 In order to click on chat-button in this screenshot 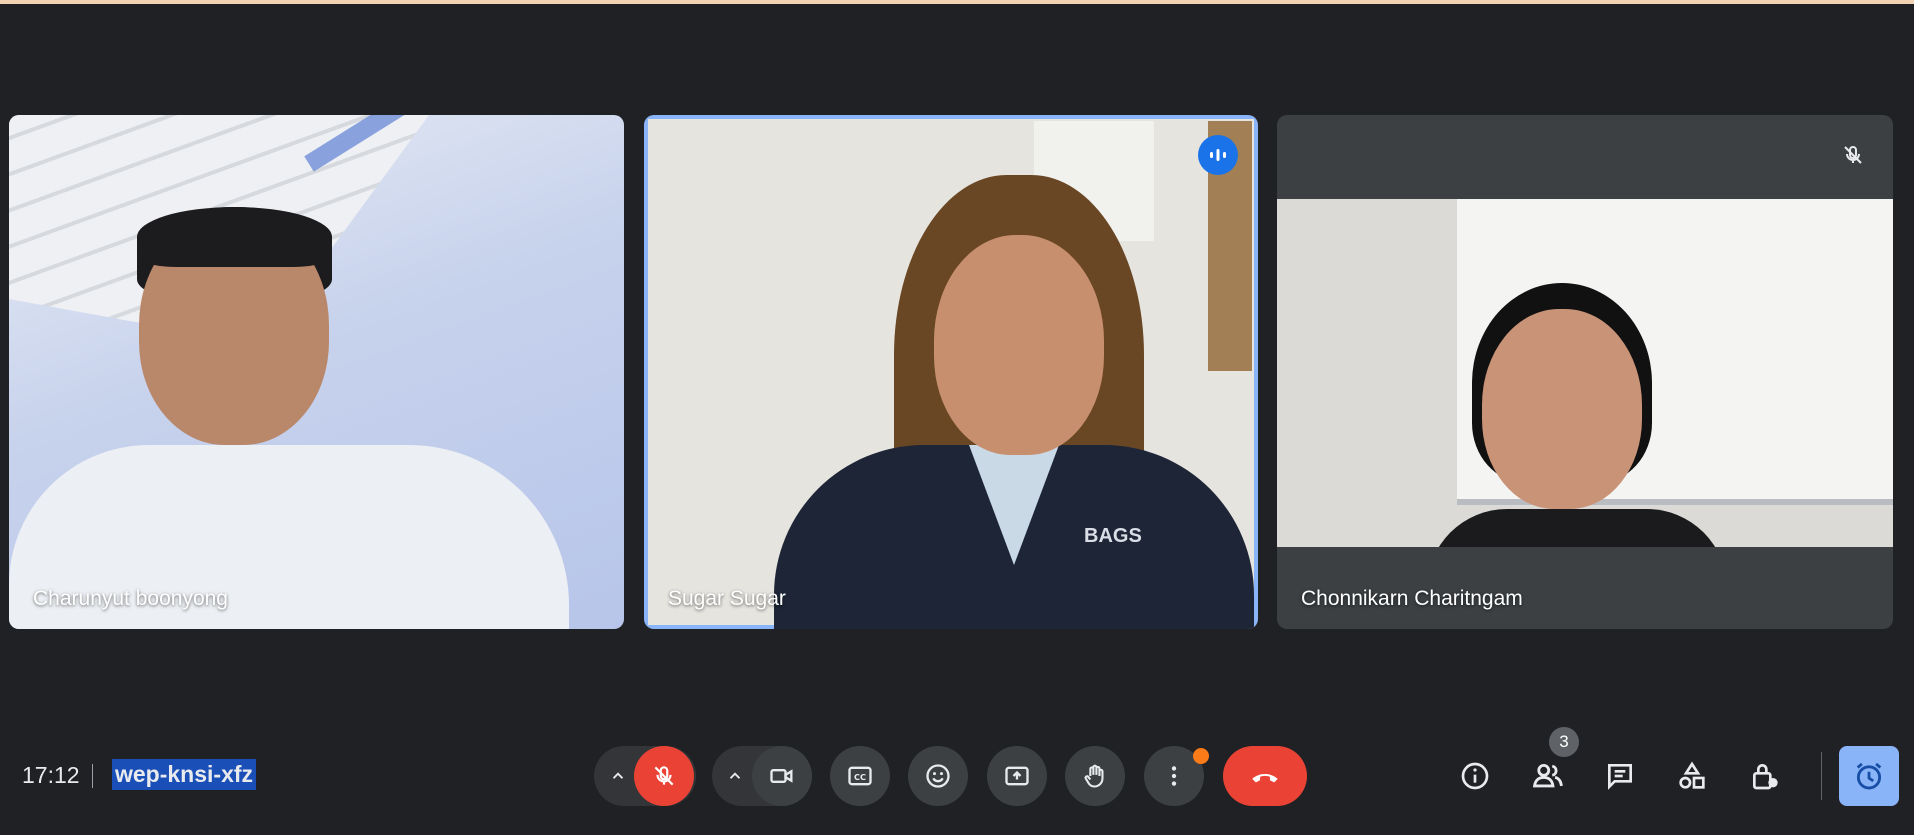, I will do `click(1620, 776)`.